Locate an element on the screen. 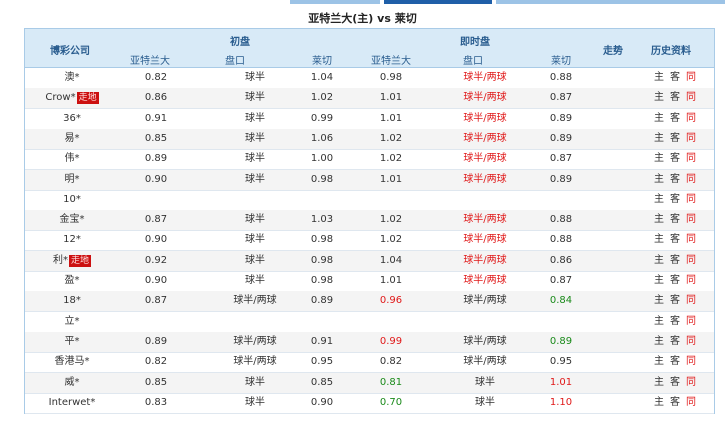  company-name: Crow* is located at coordinates (60, 97).